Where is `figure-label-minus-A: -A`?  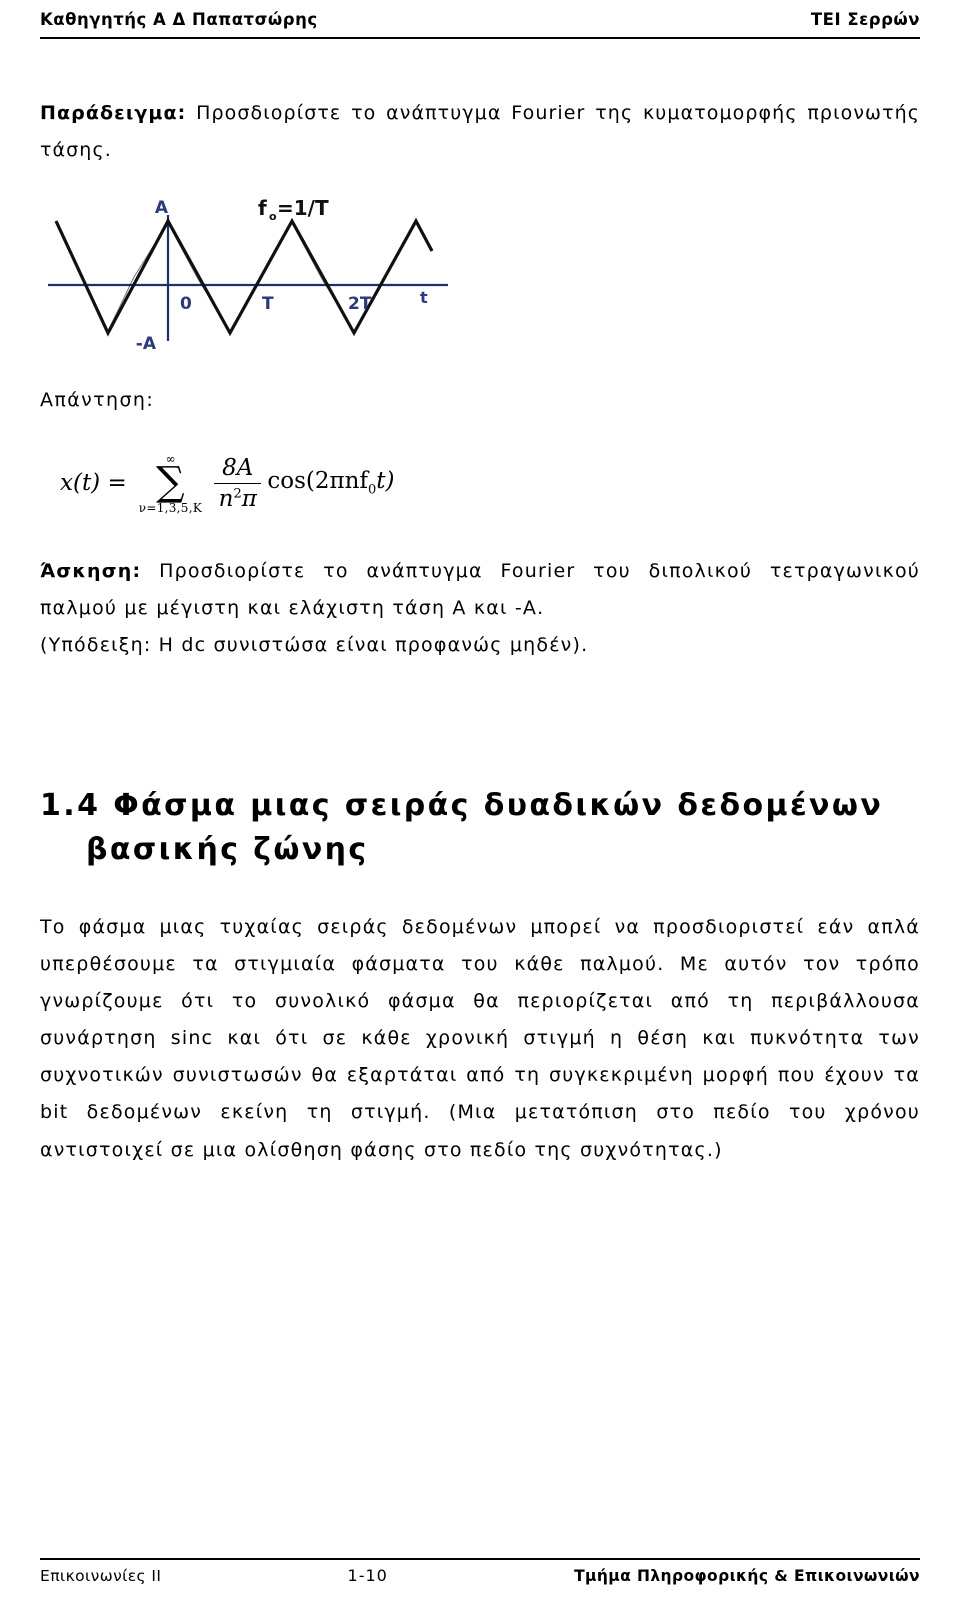 figure-label-minus-A: -A is located at coordinates (146, 344).